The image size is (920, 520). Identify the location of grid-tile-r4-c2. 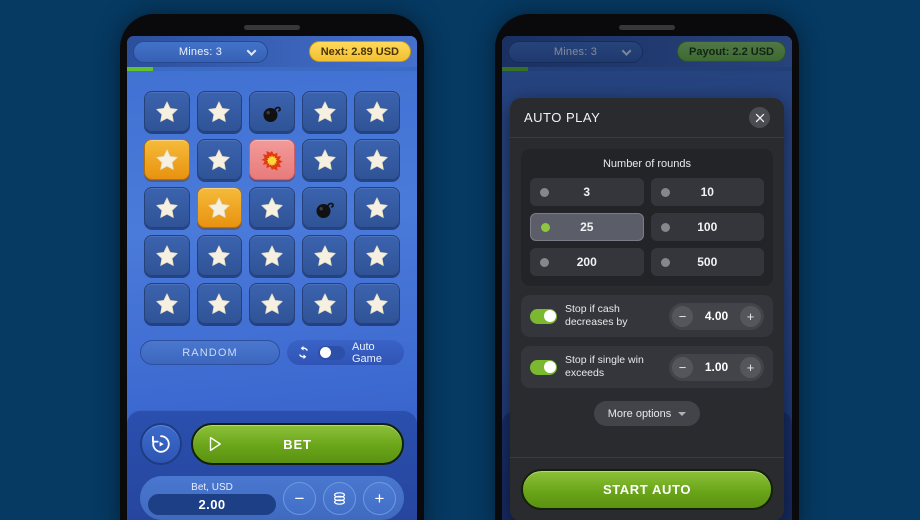
(219, 255).